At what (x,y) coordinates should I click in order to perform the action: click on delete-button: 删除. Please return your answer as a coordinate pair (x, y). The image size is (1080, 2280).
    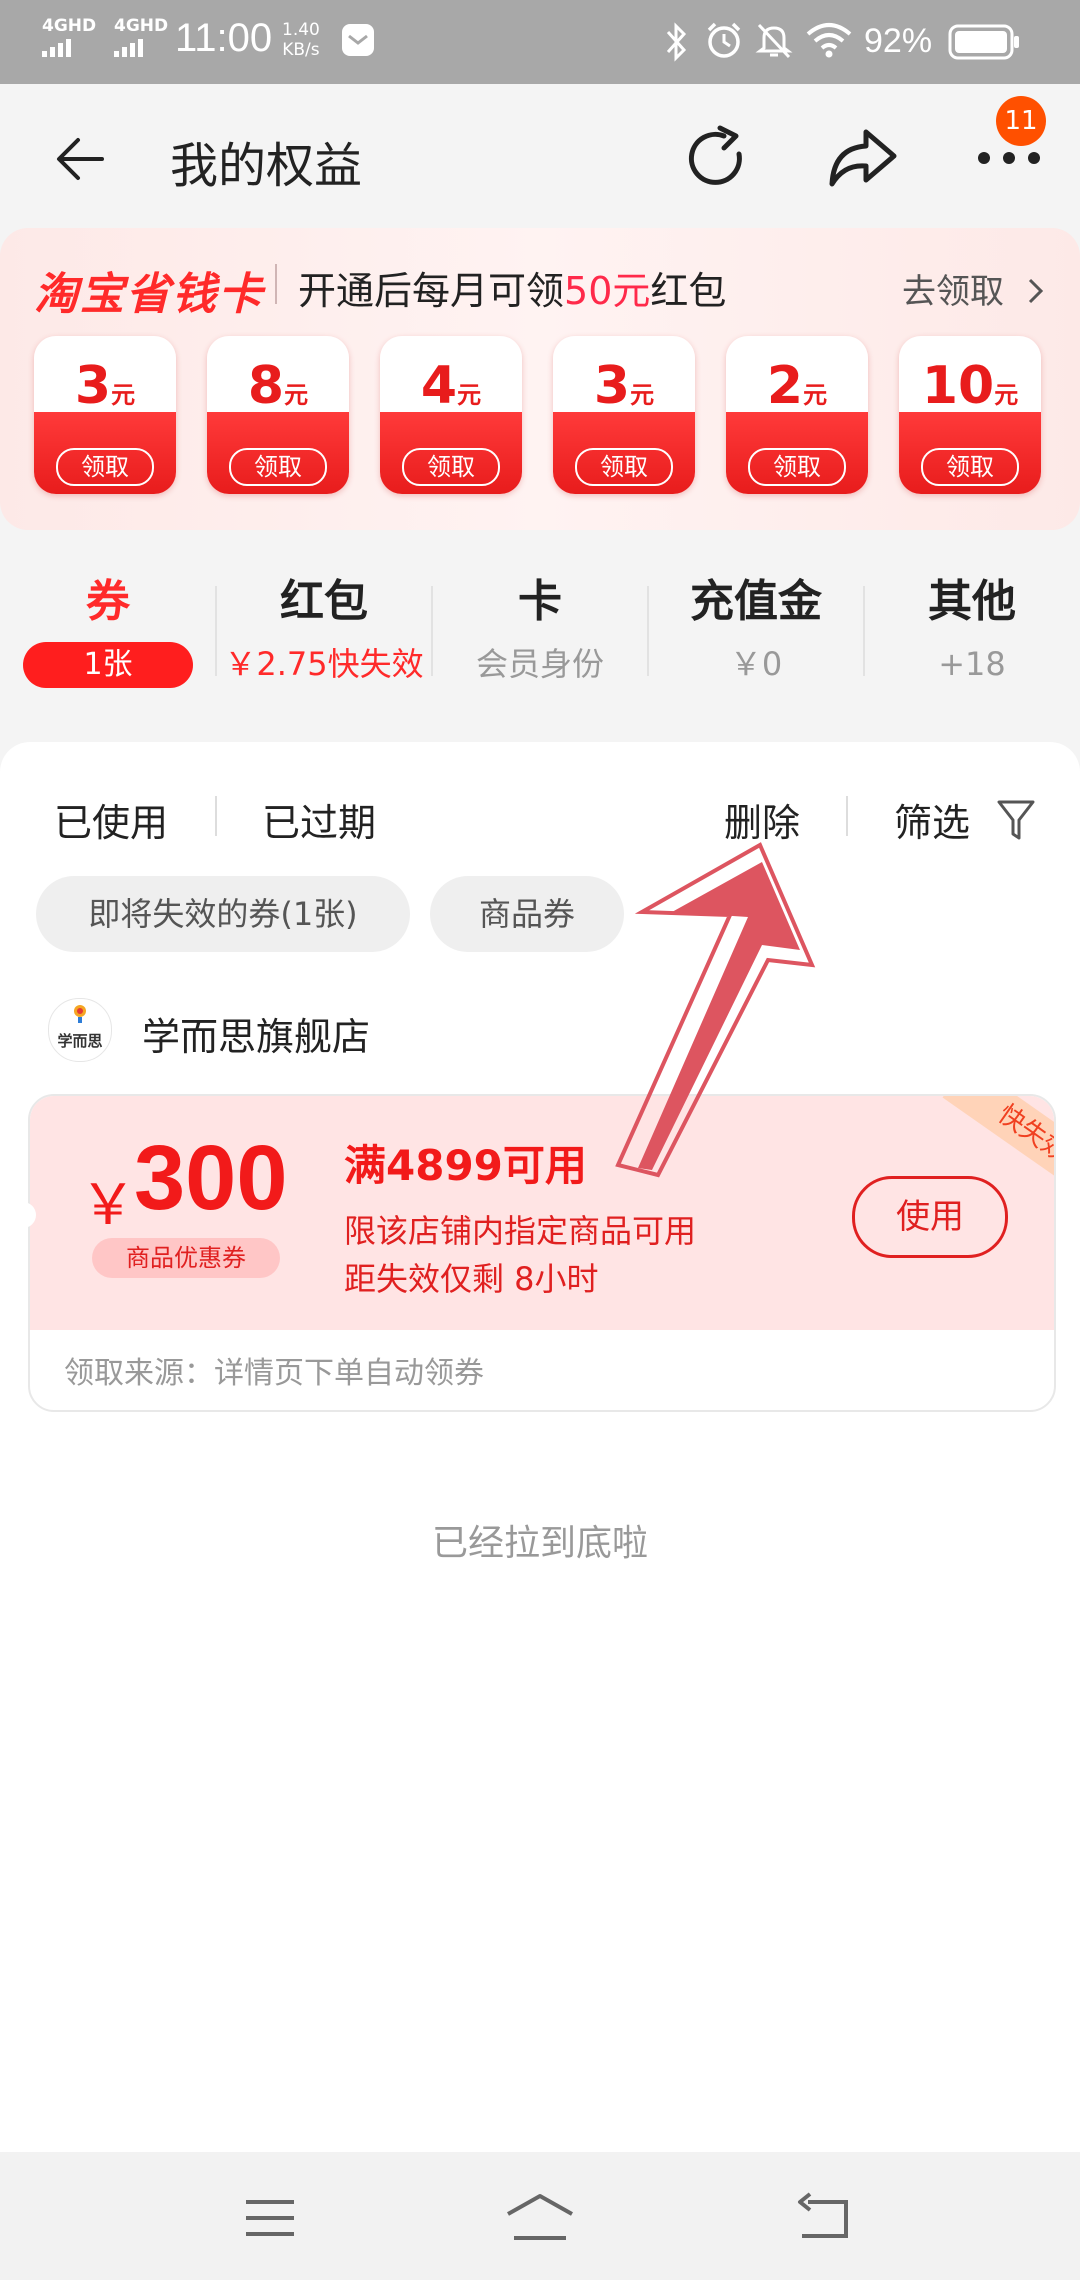
    Looking at the image, I should click on (762, 819).